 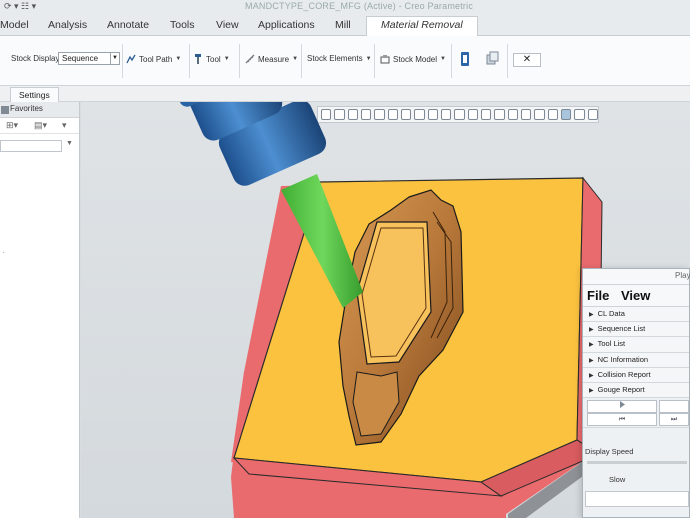 What do you see at coordinates (20, 6) in the screenshot?
I see `quick-access-icons: ⟳ ▾ ☷ ▾` at bounding box center [20, 6].